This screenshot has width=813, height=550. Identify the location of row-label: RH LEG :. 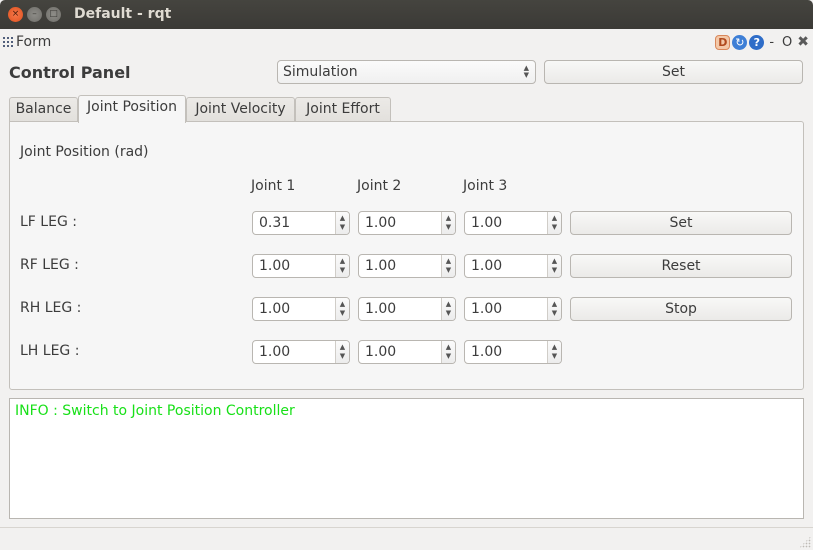
(51, 308).